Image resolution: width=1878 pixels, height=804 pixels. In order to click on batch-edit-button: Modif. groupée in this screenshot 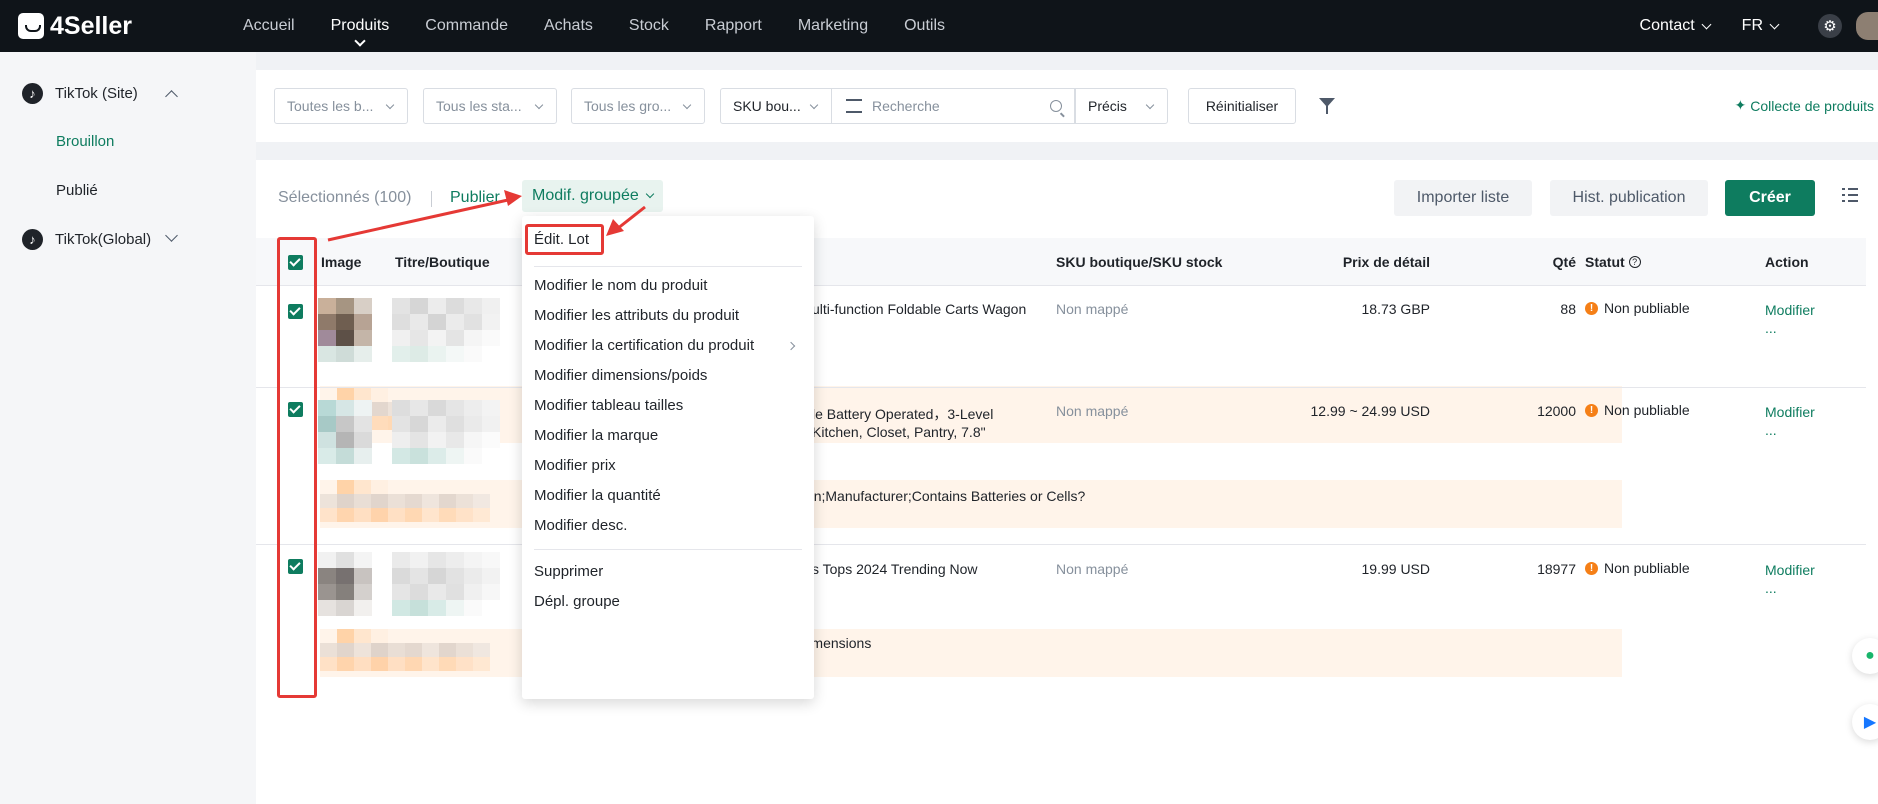, I will do `click(592, 196)`.